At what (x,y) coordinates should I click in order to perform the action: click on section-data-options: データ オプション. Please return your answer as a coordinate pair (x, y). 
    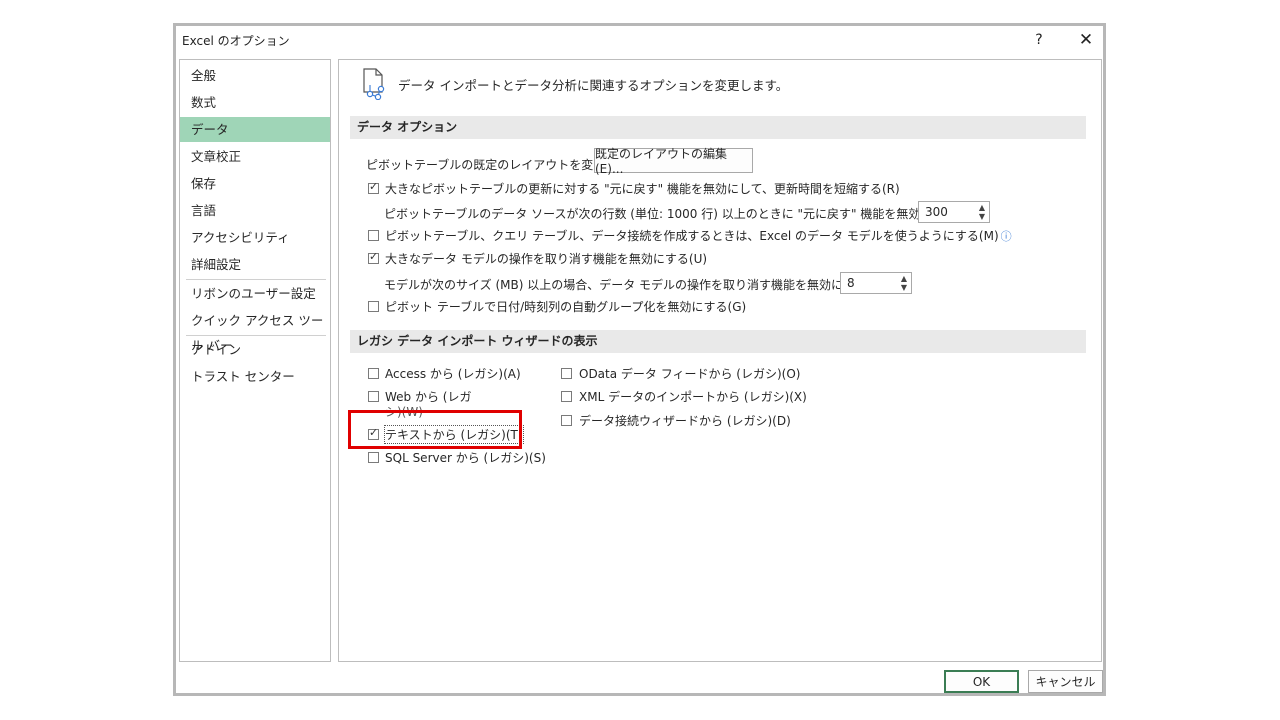
    Looking at the image, I should click on (718, 127).